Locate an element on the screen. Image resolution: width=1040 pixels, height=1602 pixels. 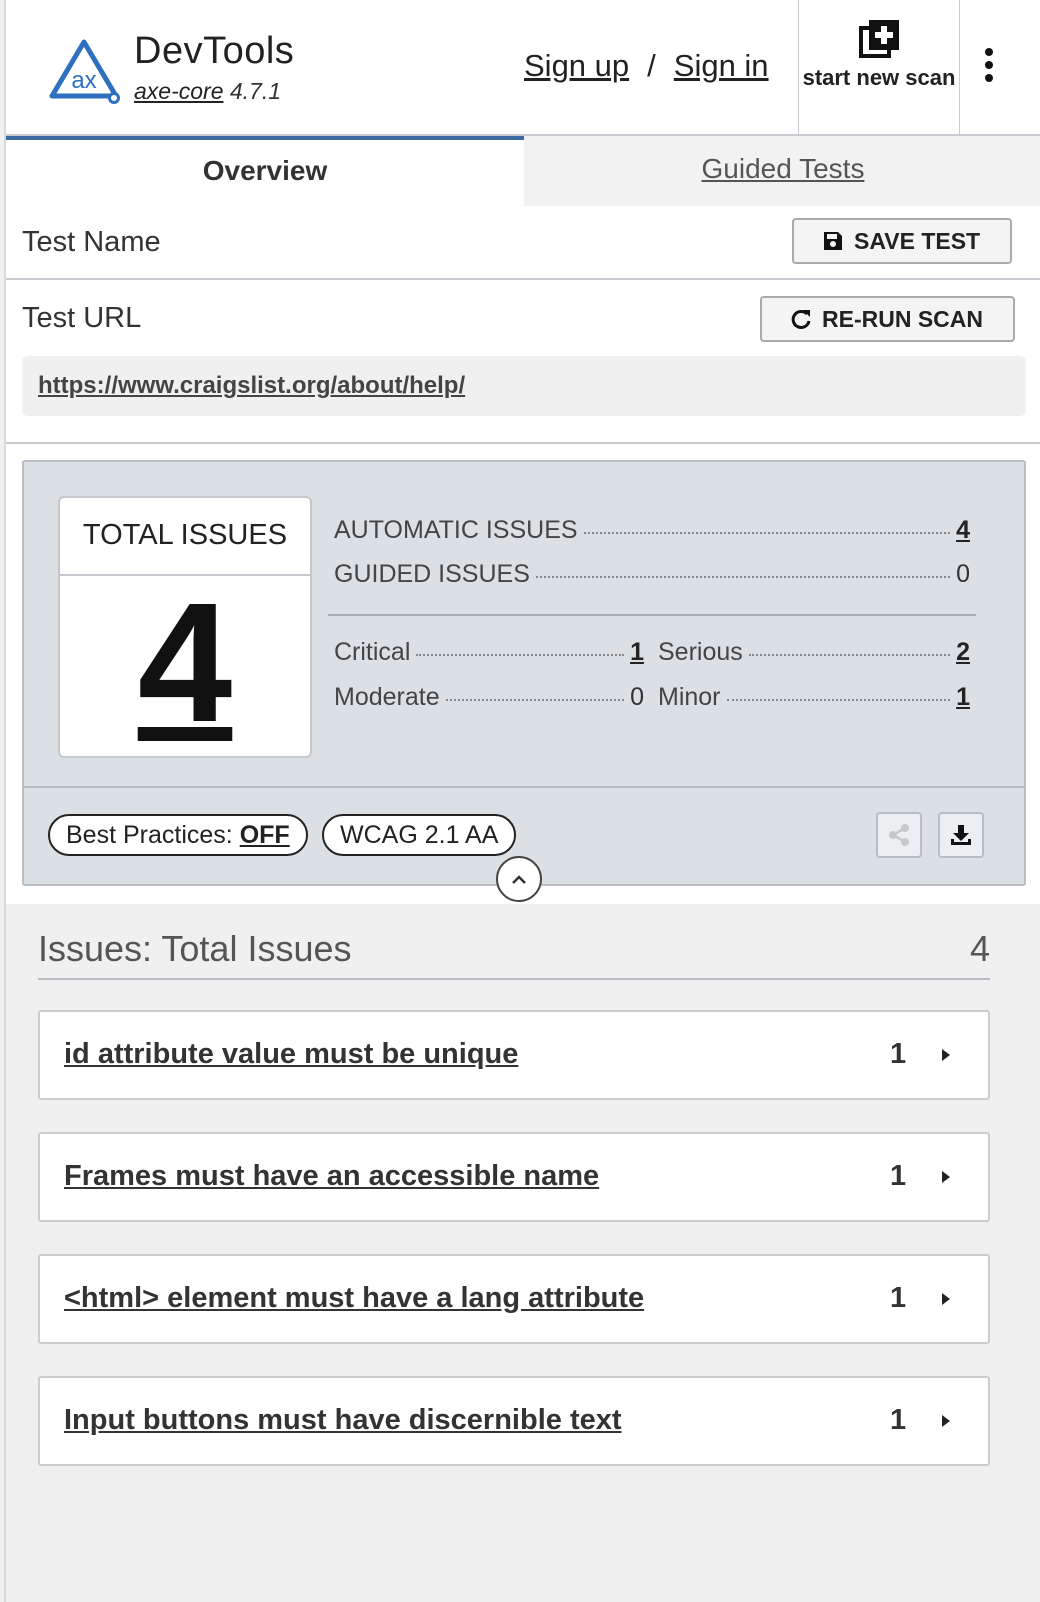
share-button is located at coordinates (899, 835).